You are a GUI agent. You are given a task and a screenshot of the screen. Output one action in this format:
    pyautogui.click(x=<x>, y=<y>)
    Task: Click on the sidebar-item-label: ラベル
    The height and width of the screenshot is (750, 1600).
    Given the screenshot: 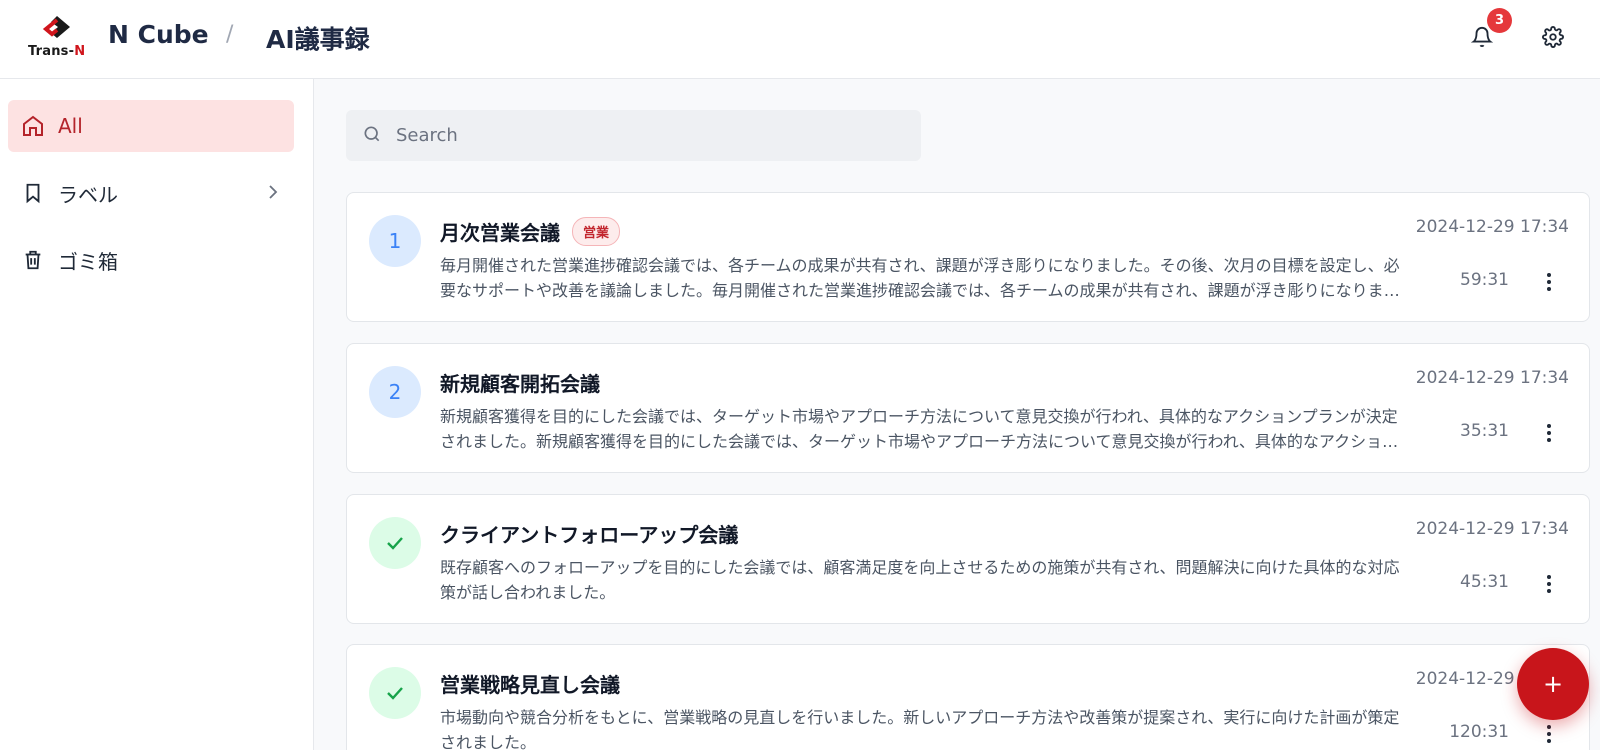 What is the action you would take?
    pyautogui.click(x=88, y=194)
    